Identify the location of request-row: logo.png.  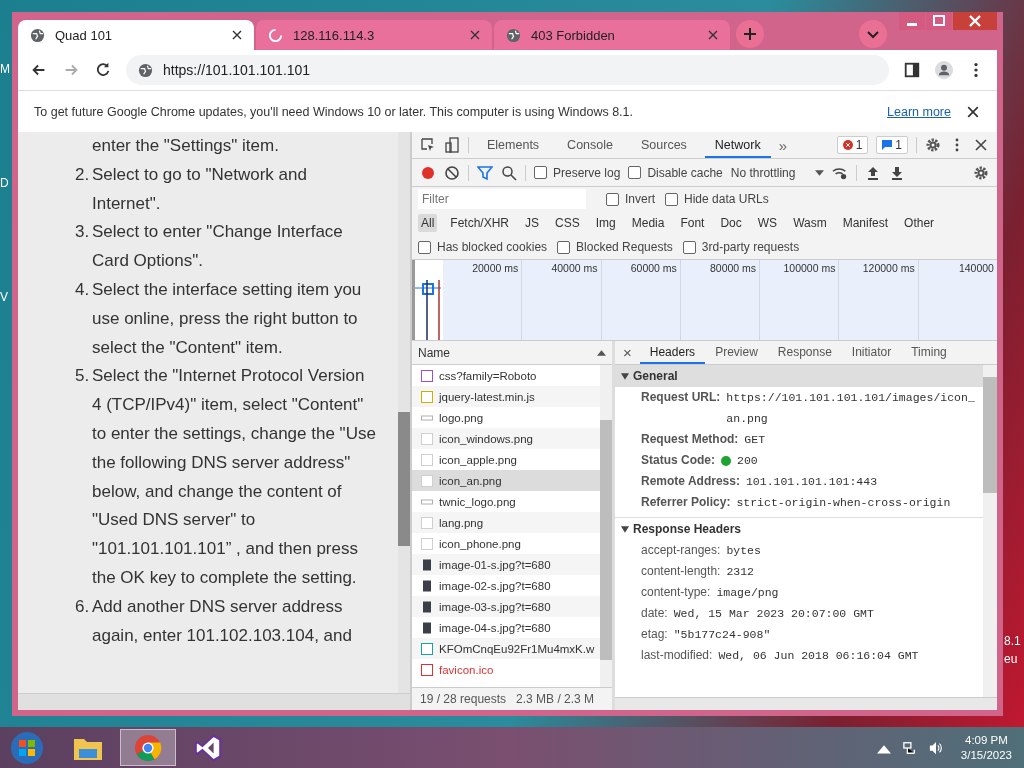
(506, 417).